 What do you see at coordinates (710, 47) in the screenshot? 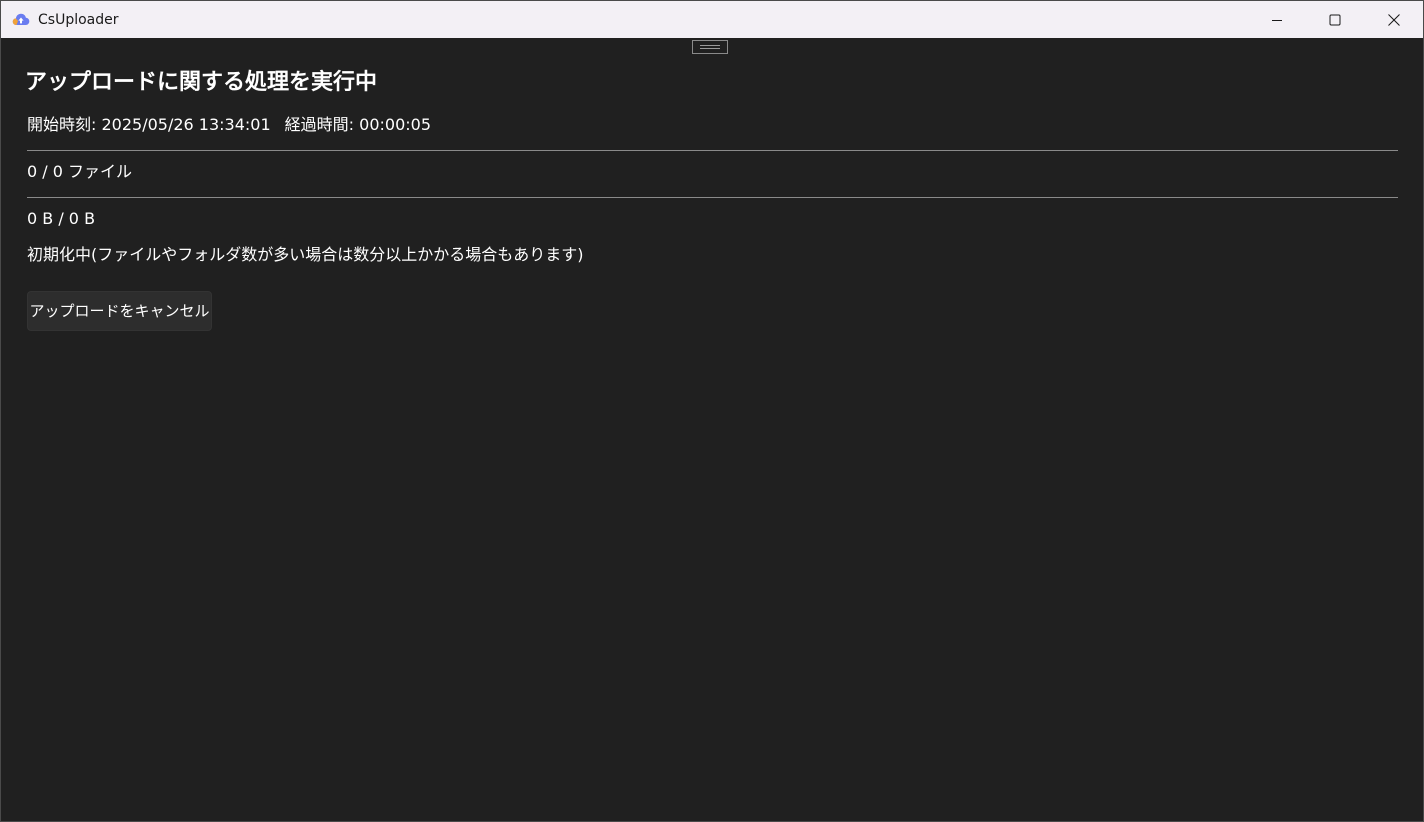
I see `drag-handle` at bounding box center [710, 47].